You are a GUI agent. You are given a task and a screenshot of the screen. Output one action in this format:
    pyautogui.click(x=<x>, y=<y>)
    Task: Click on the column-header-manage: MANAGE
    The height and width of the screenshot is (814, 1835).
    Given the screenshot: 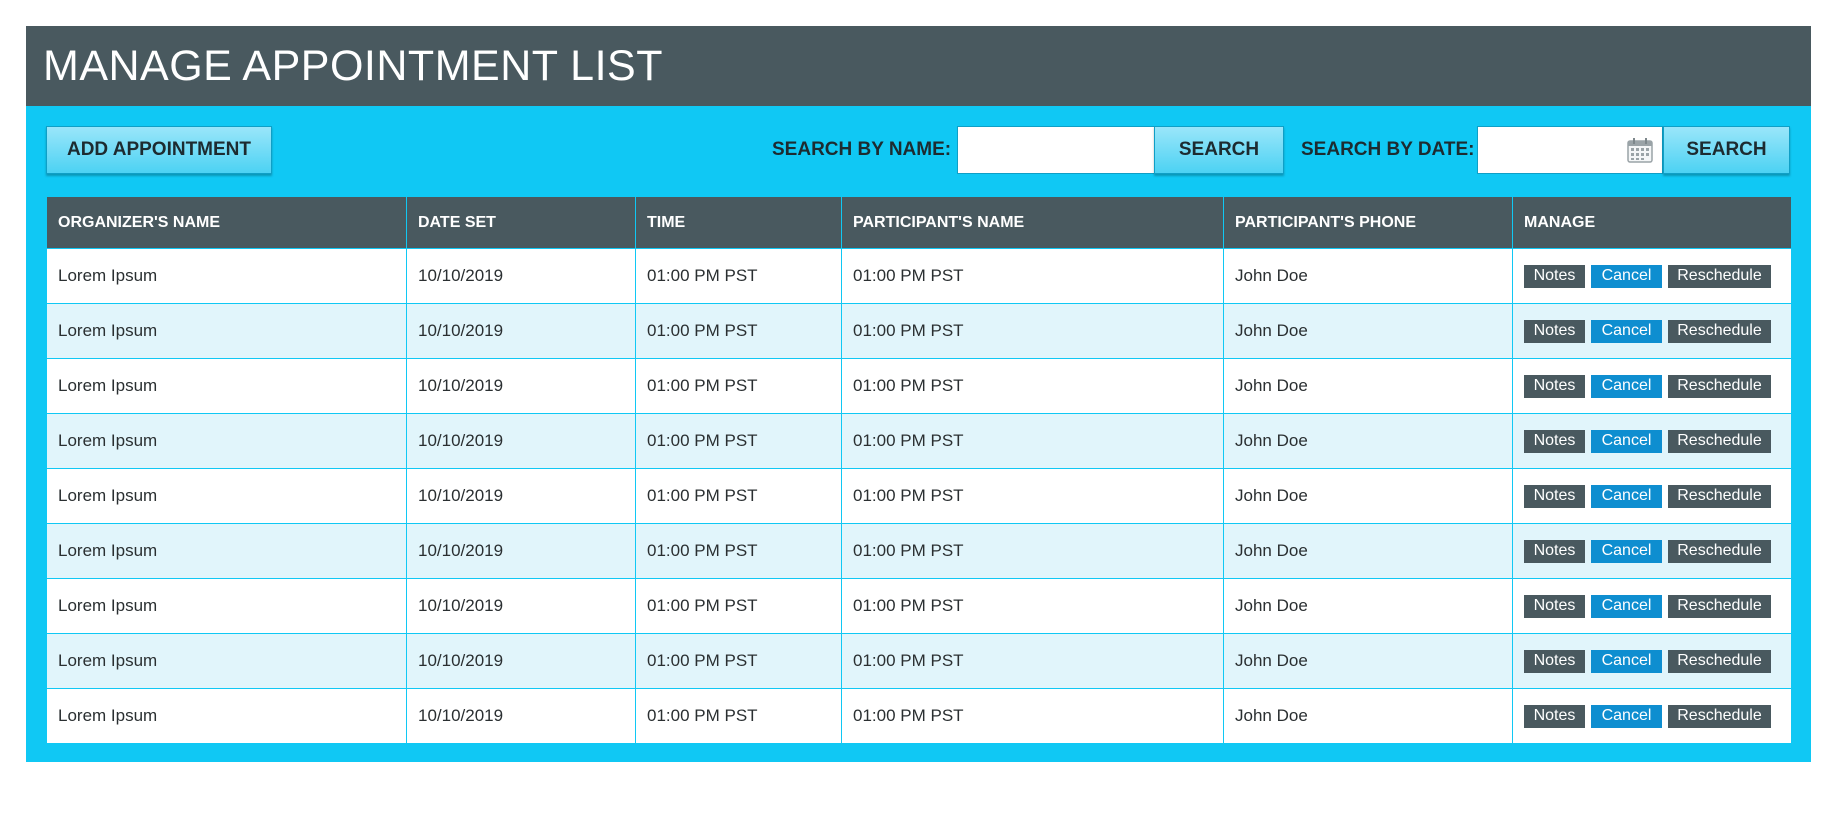 What is the action you would take?
    pyautogui.click(x=1652, y=222)
    